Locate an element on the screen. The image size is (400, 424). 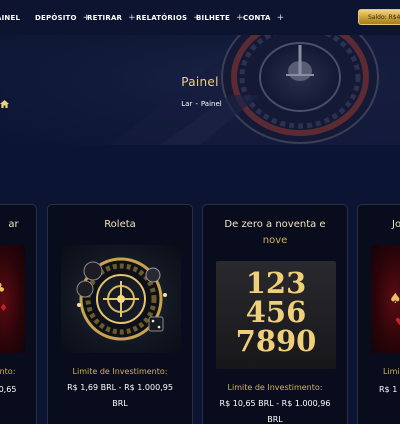
nav-label: CONTA is located at coordinates (257, 17).